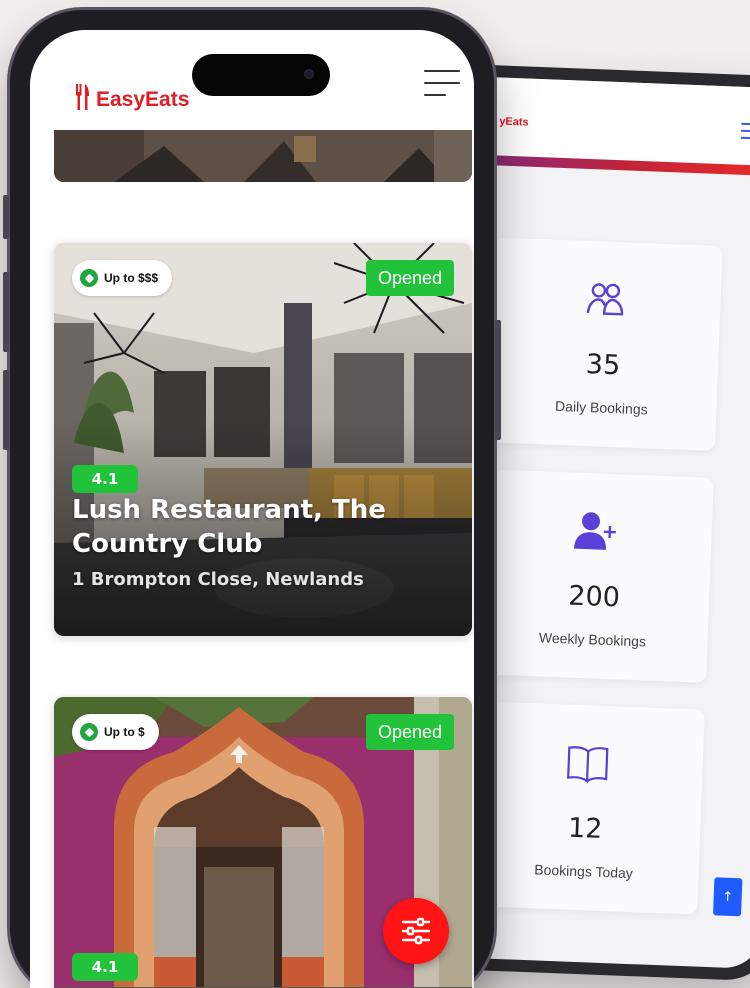 The height and width of the screenshot is (988, 750). What do you see at coordinates (595, 576) in the screenshot?
I see `stat-card-weekly: 200 Weekly Bookings` at bounding box center [595, 576].